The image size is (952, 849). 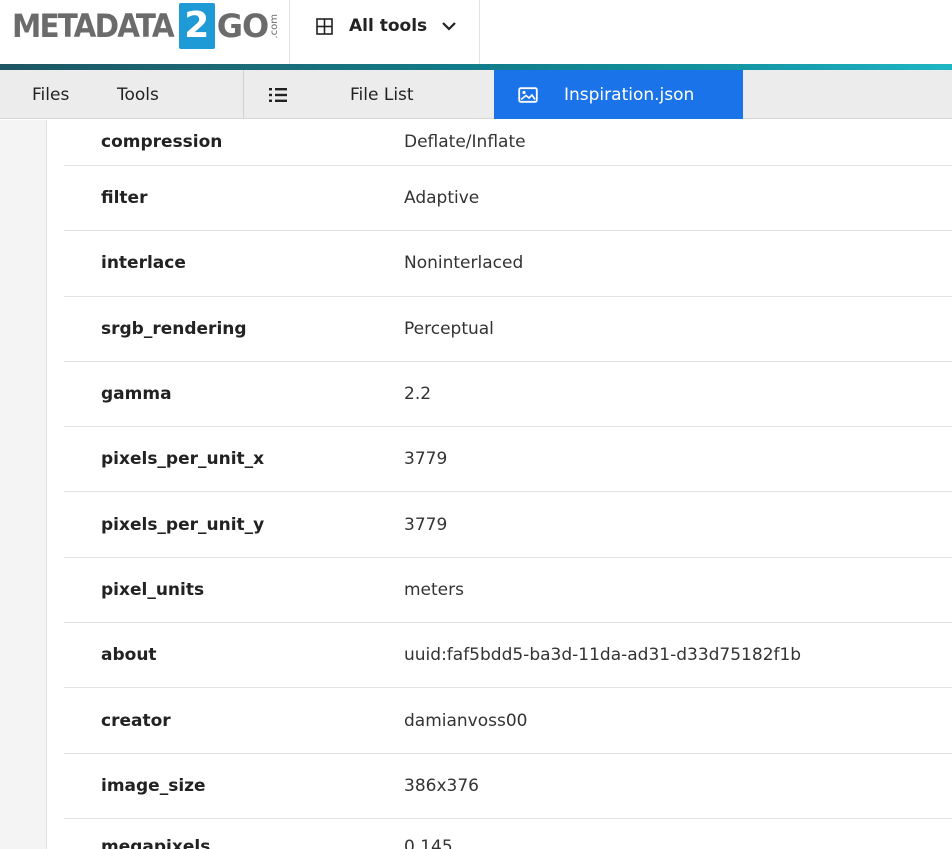 I want to click on metadata2go-logo: METADATA 2 GO .com, so click(x=146, y=26).